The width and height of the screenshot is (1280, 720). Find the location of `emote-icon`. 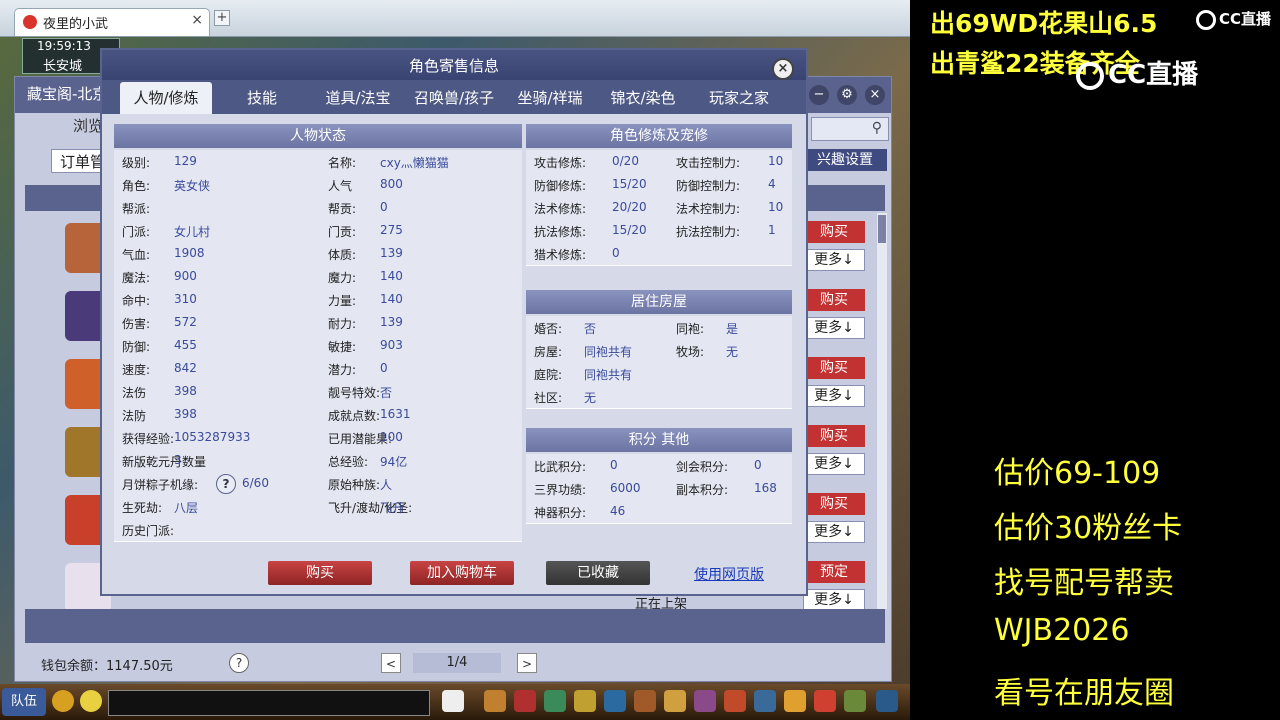

emote-icon is located at coordinates (795, 701).